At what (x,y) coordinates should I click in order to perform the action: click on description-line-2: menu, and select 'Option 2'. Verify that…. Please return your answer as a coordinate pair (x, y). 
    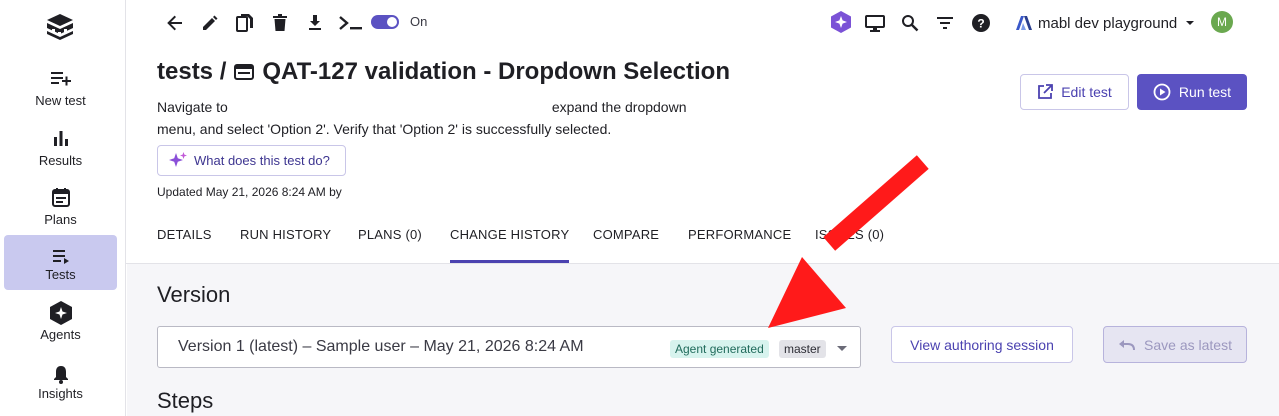
    Looking at the image, I should click on (384, 129).